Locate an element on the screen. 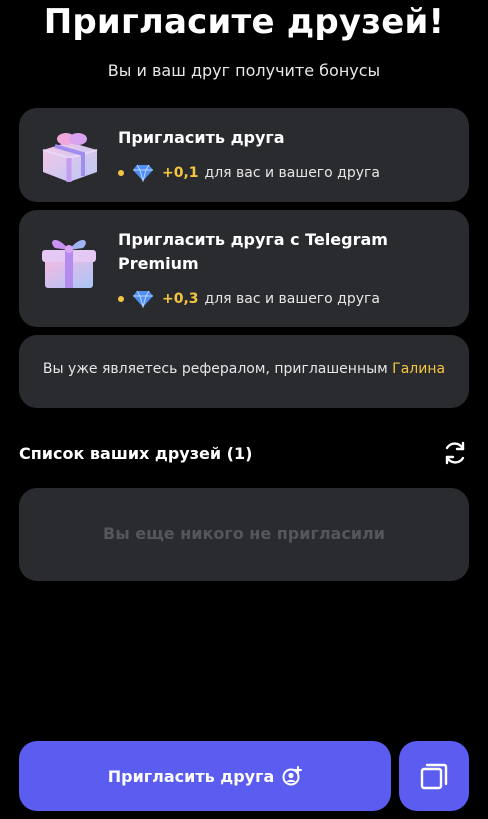  bonus-row: +0,1 для вас и вашего друга is located at coordinates (249, 173).